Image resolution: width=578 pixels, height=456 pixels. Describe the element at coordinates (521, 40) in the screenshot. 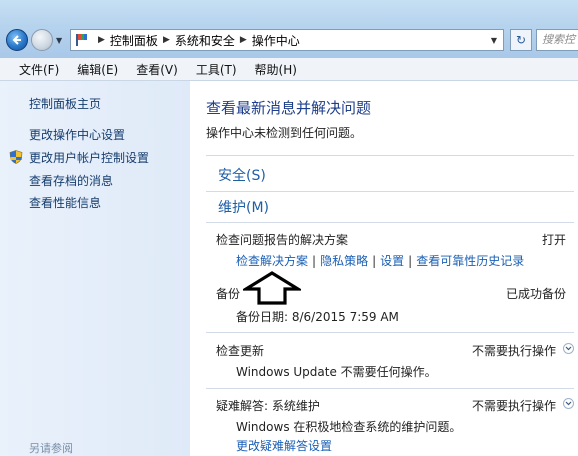

I see `refresh-button: ↻` at that location.